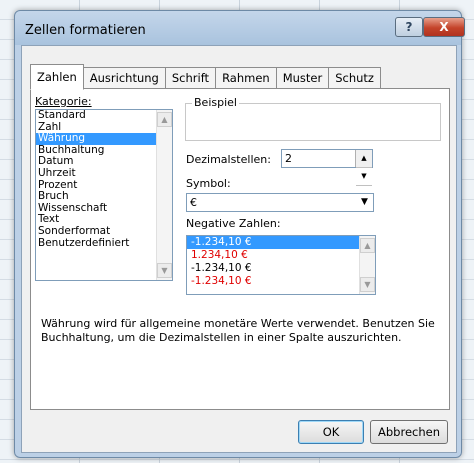 Image resolution: width=474 pixels, height=463 pixels. What do you see at coordinates (104, 116) in the screenshot?
I see `kategorie-item: Standard` at bounding box center [104, 116].